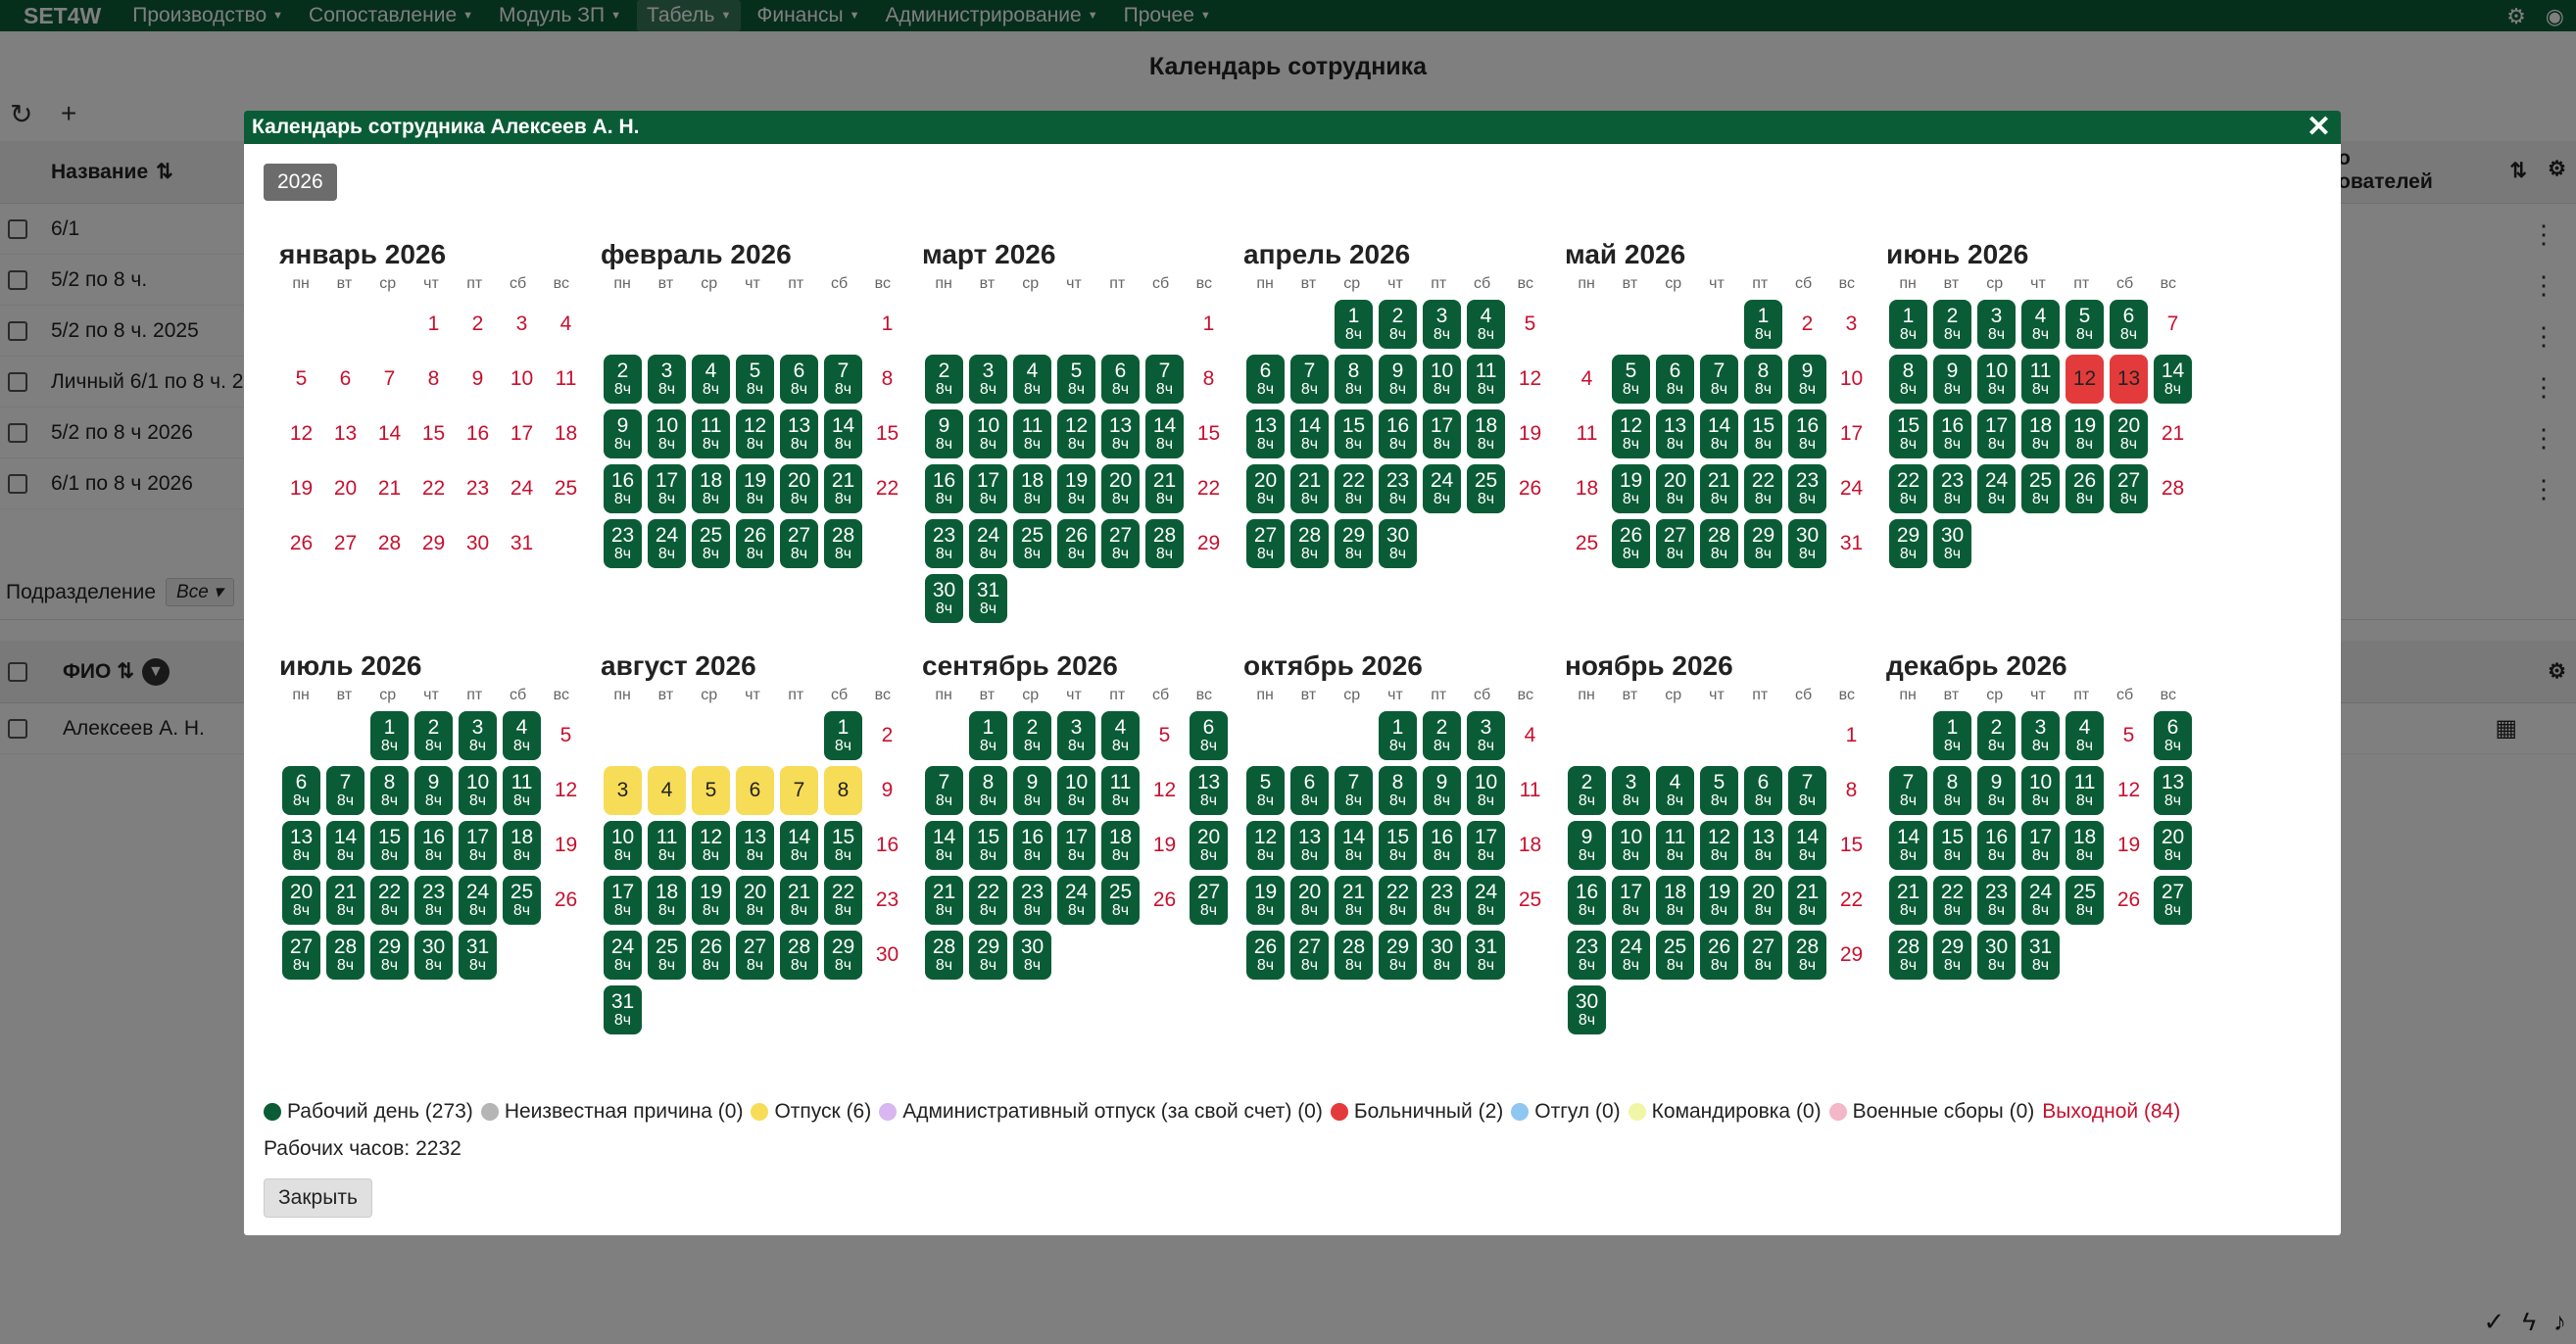 The width and height of the screenshot is (2576, 1344). What do you see at coordinates (1076, 433) in the screenshot?
I see `day-cell-workday: 12 8ч` at bounding box center [1076, 433].